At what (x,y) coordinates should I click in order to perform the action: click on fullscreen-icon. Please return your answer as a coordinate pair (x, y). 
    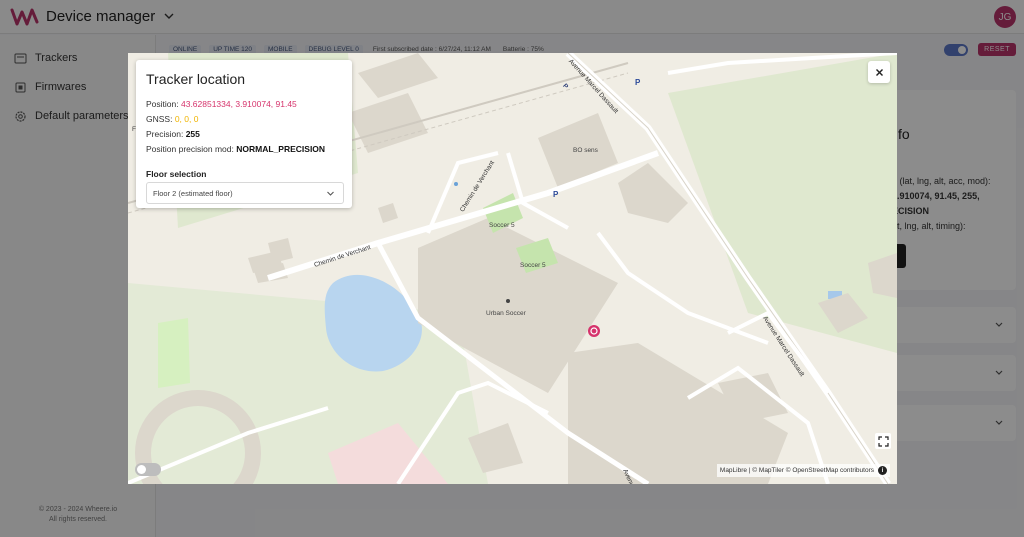
    Looking at the image, I should click on (883, 441).